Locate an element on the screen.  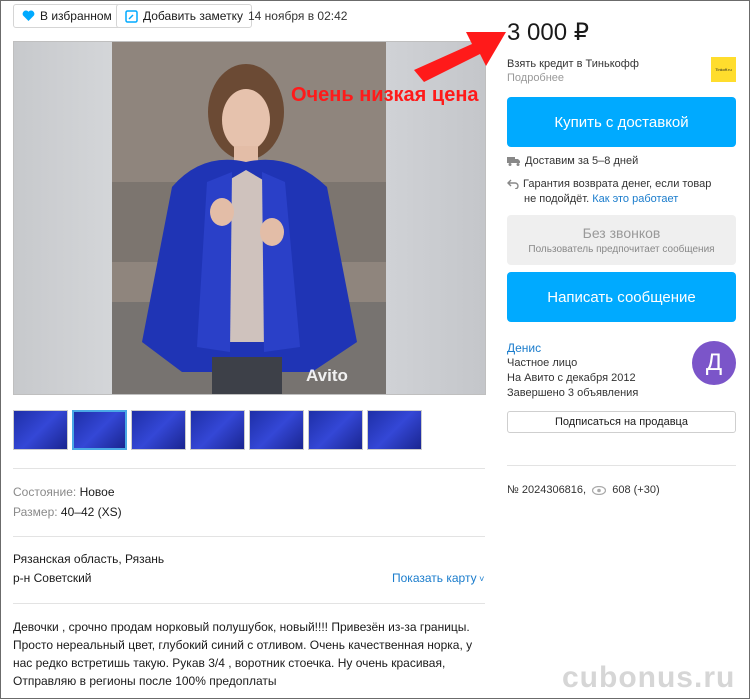
ad-stats: № 2024306816, 608 (+30) is located at coordinates (583, 490).